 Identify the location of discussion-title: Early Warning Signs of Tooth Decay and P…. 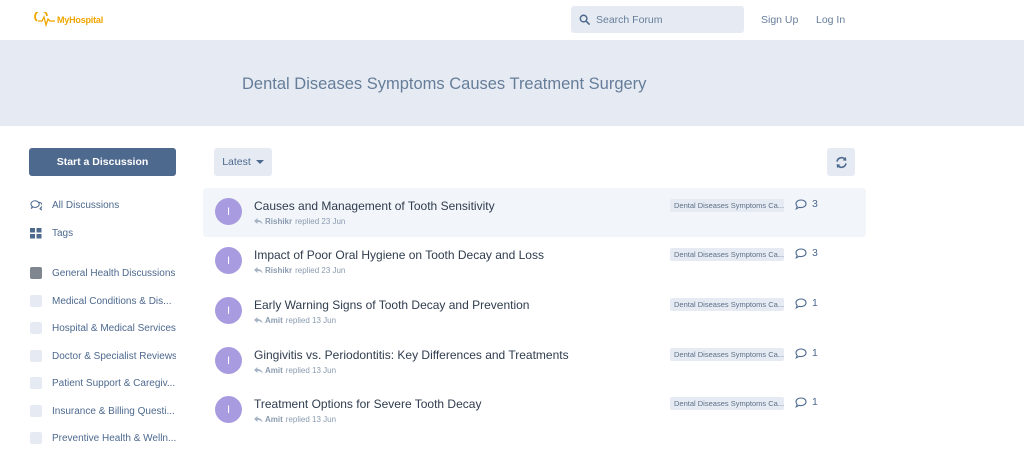
(391, 305).